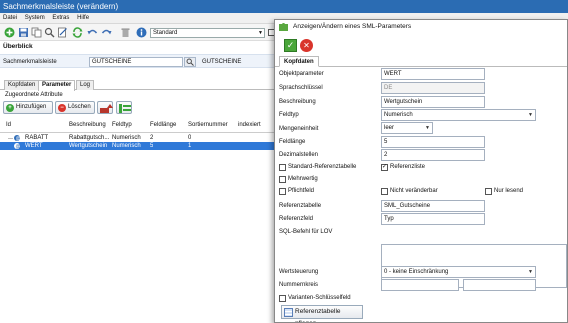  I want to click on cancel-button: ✕, so click(306, 45).